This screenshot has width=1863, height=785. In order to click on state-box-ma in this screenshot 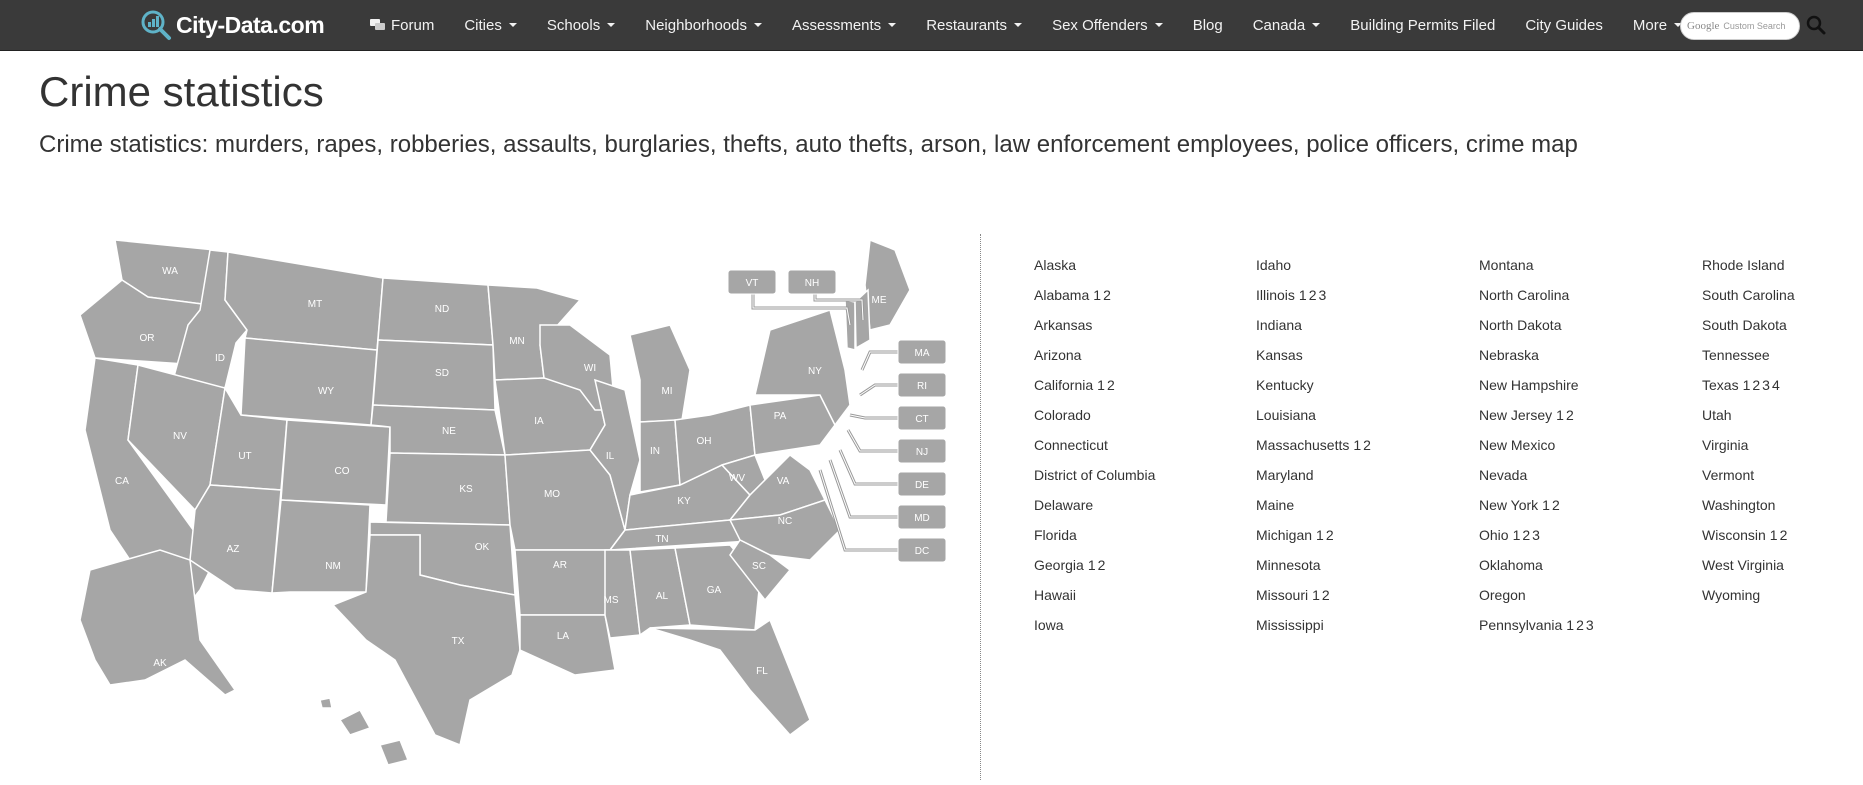, I will do `click(922, 352)`.